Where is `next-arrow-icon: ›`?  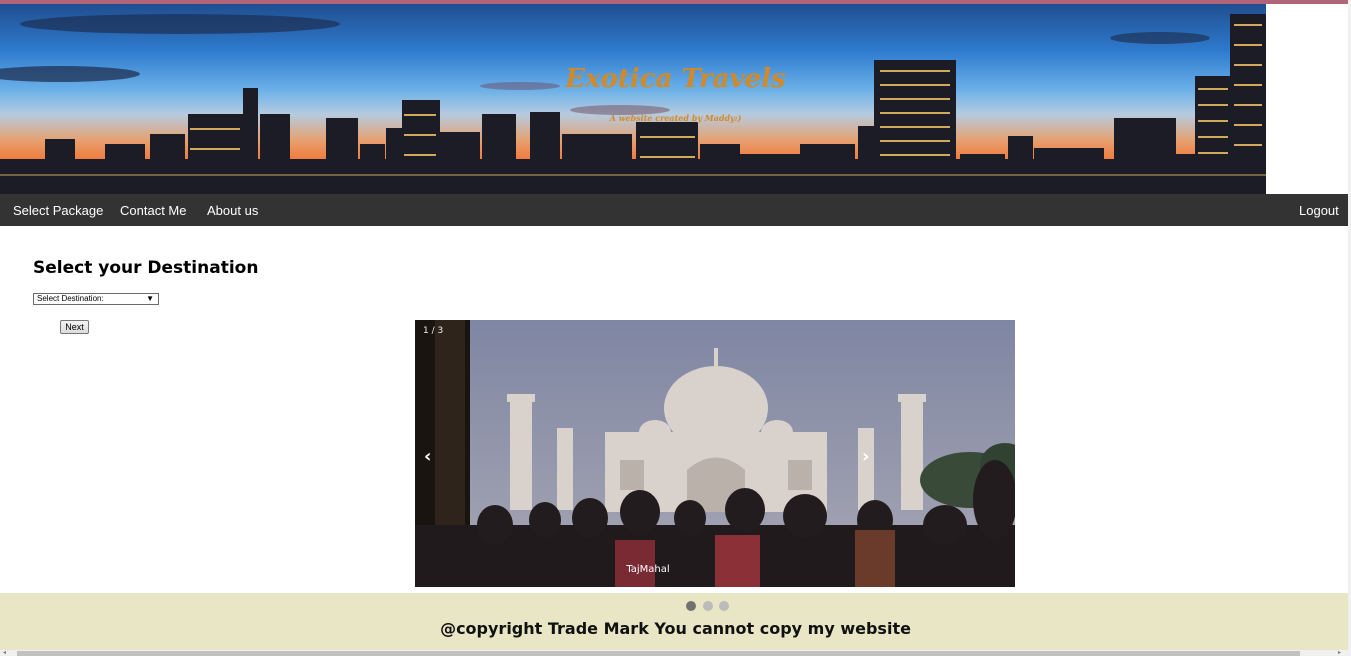
next-arrow-icon: › is located at coordinates (865, 456).